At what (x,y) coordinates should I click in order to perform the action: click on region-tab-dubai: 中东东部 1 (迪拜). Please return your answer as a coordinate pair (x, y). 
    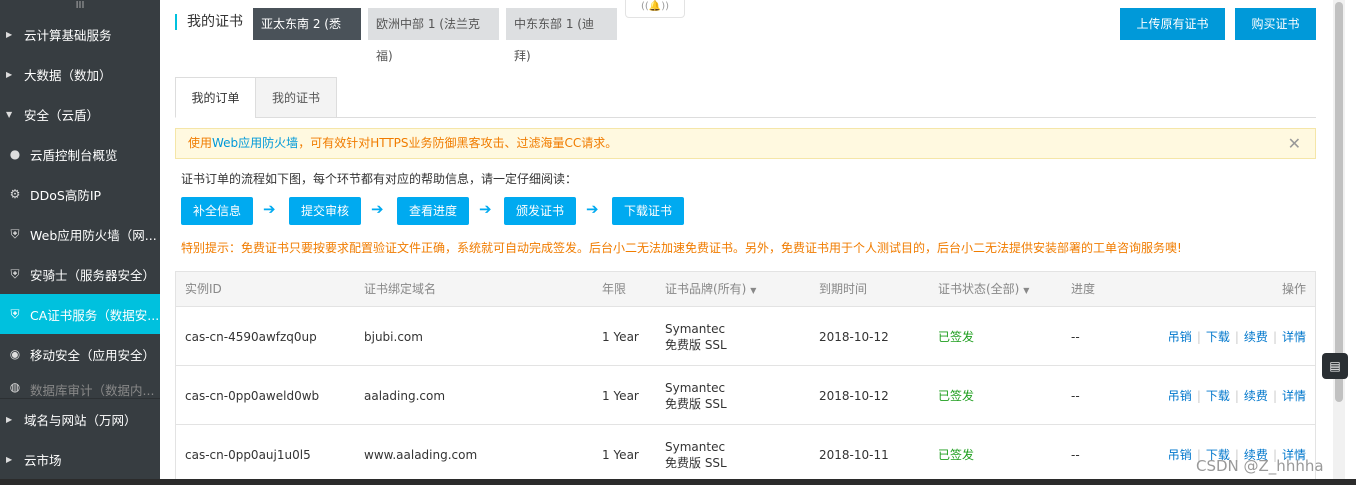
    Looking at the image, I should click on (561, 35).